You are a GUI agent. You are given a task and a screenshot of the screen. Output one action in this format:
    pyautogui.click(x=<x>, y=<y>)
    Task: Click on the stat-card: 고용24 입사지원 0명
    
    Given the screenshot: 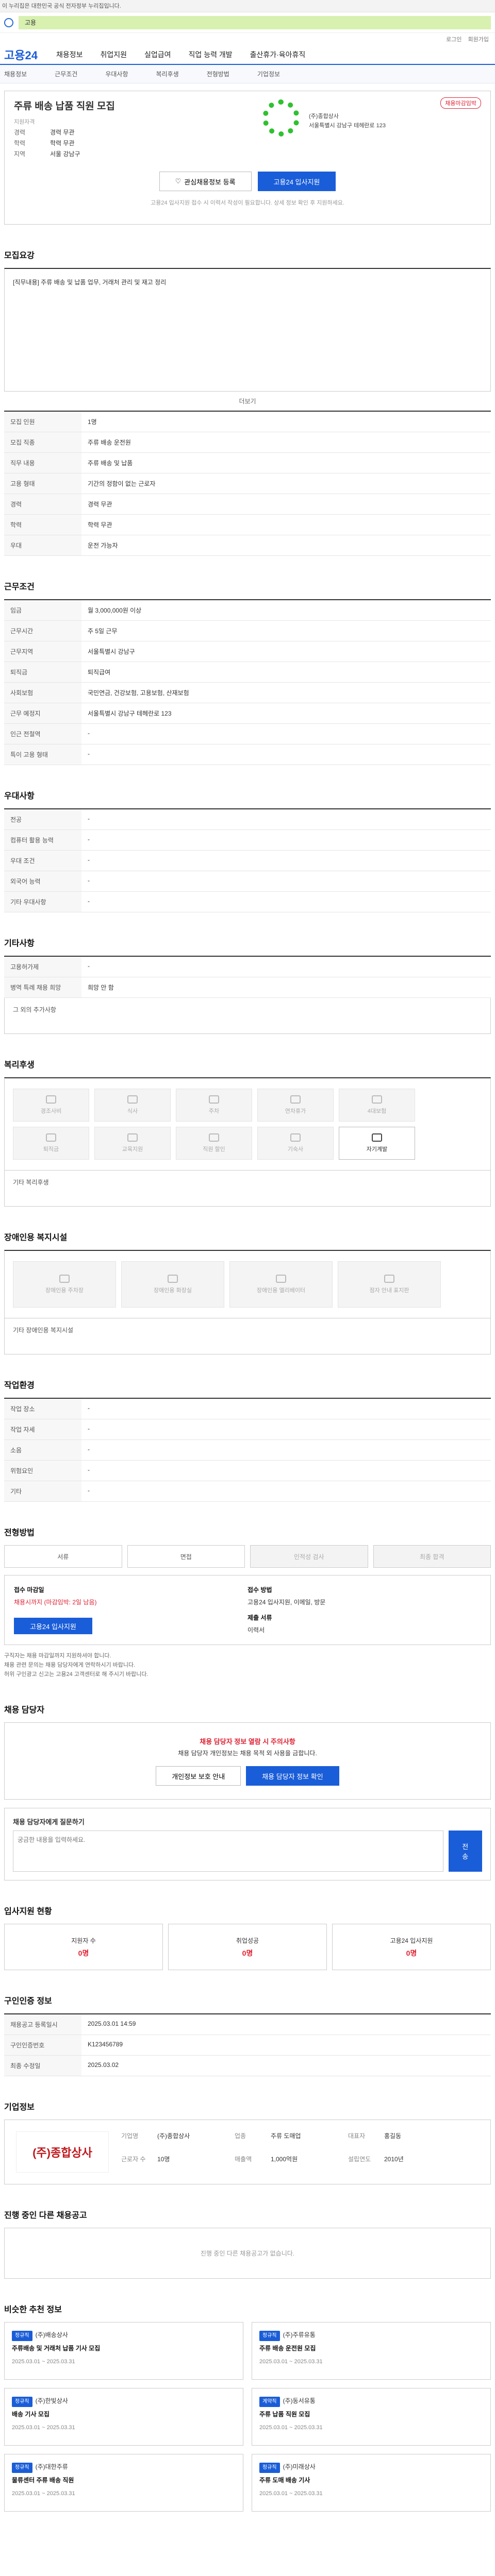 What is the action you would take?
    pyautogui.click(x=412, y=1947)
    